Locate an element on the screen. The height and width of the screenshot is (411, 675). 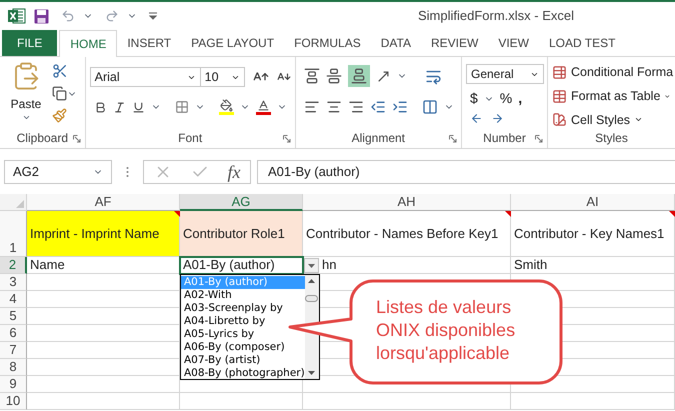
increase-decimal-icon is located at coordinates (497, 118).